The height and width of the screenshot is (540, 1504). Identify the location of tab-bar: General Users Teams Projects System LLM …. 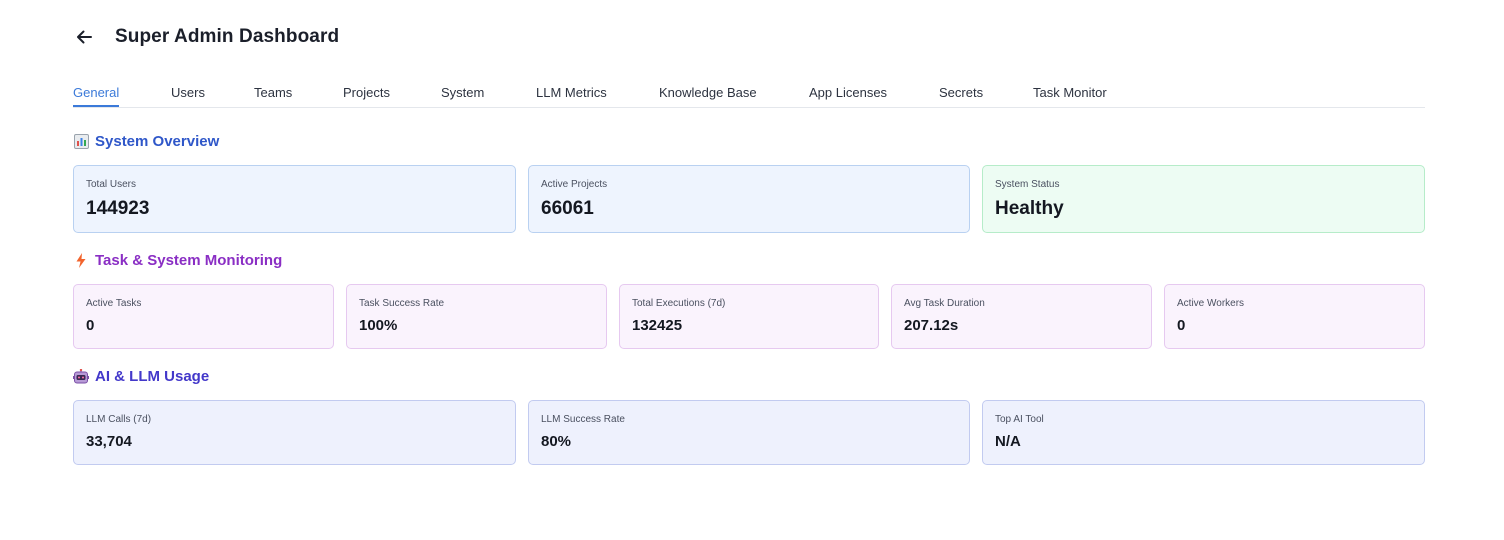
(749, 96).